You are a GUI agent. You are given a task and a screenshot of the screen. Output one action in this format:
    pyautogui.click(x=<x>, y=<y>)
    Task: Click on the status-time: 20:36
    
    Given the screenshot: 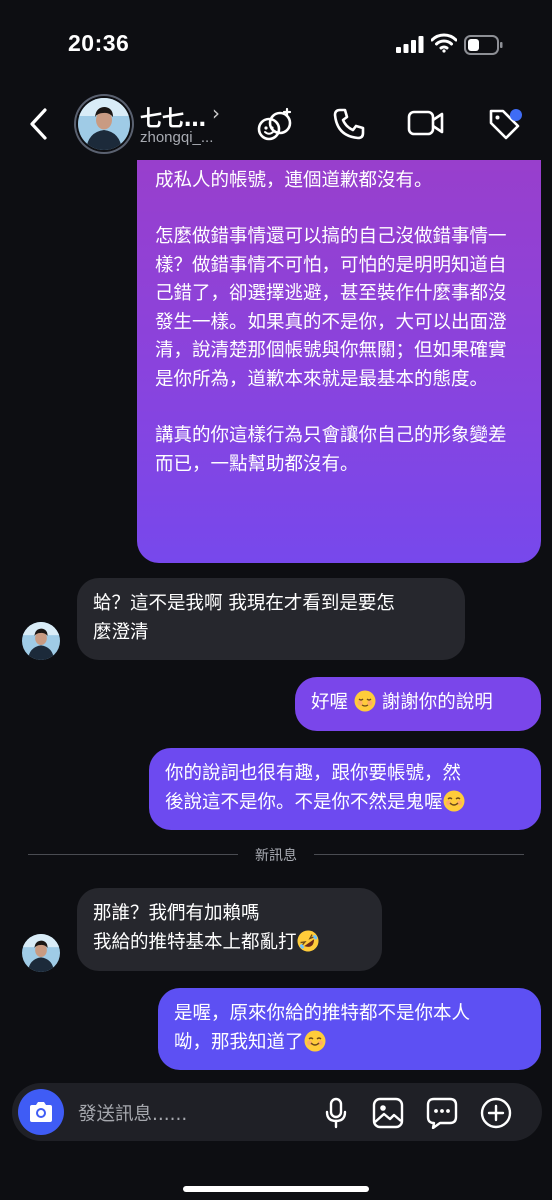 What is the action you would take?
    pyautogui.click(x=99, y=43)
    